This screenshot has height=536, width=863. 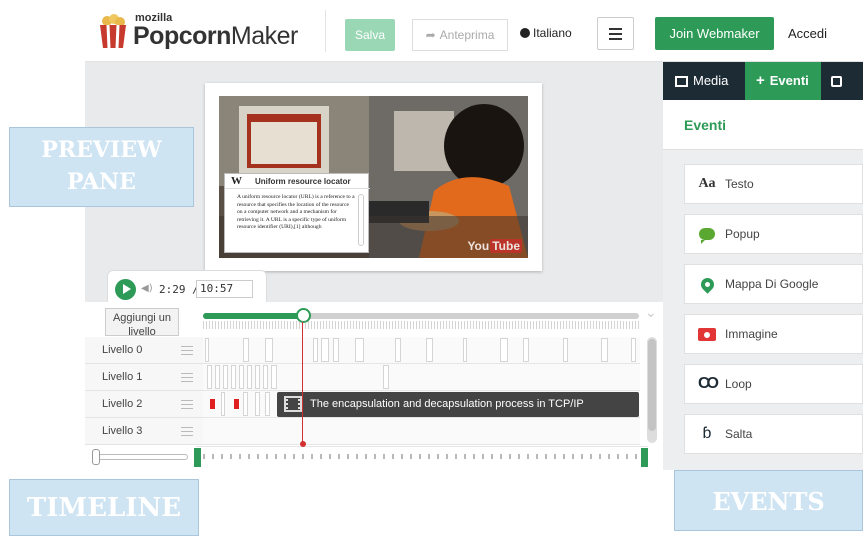 I want to click on layer-label: Livello 1, so click(x=122, y=377).